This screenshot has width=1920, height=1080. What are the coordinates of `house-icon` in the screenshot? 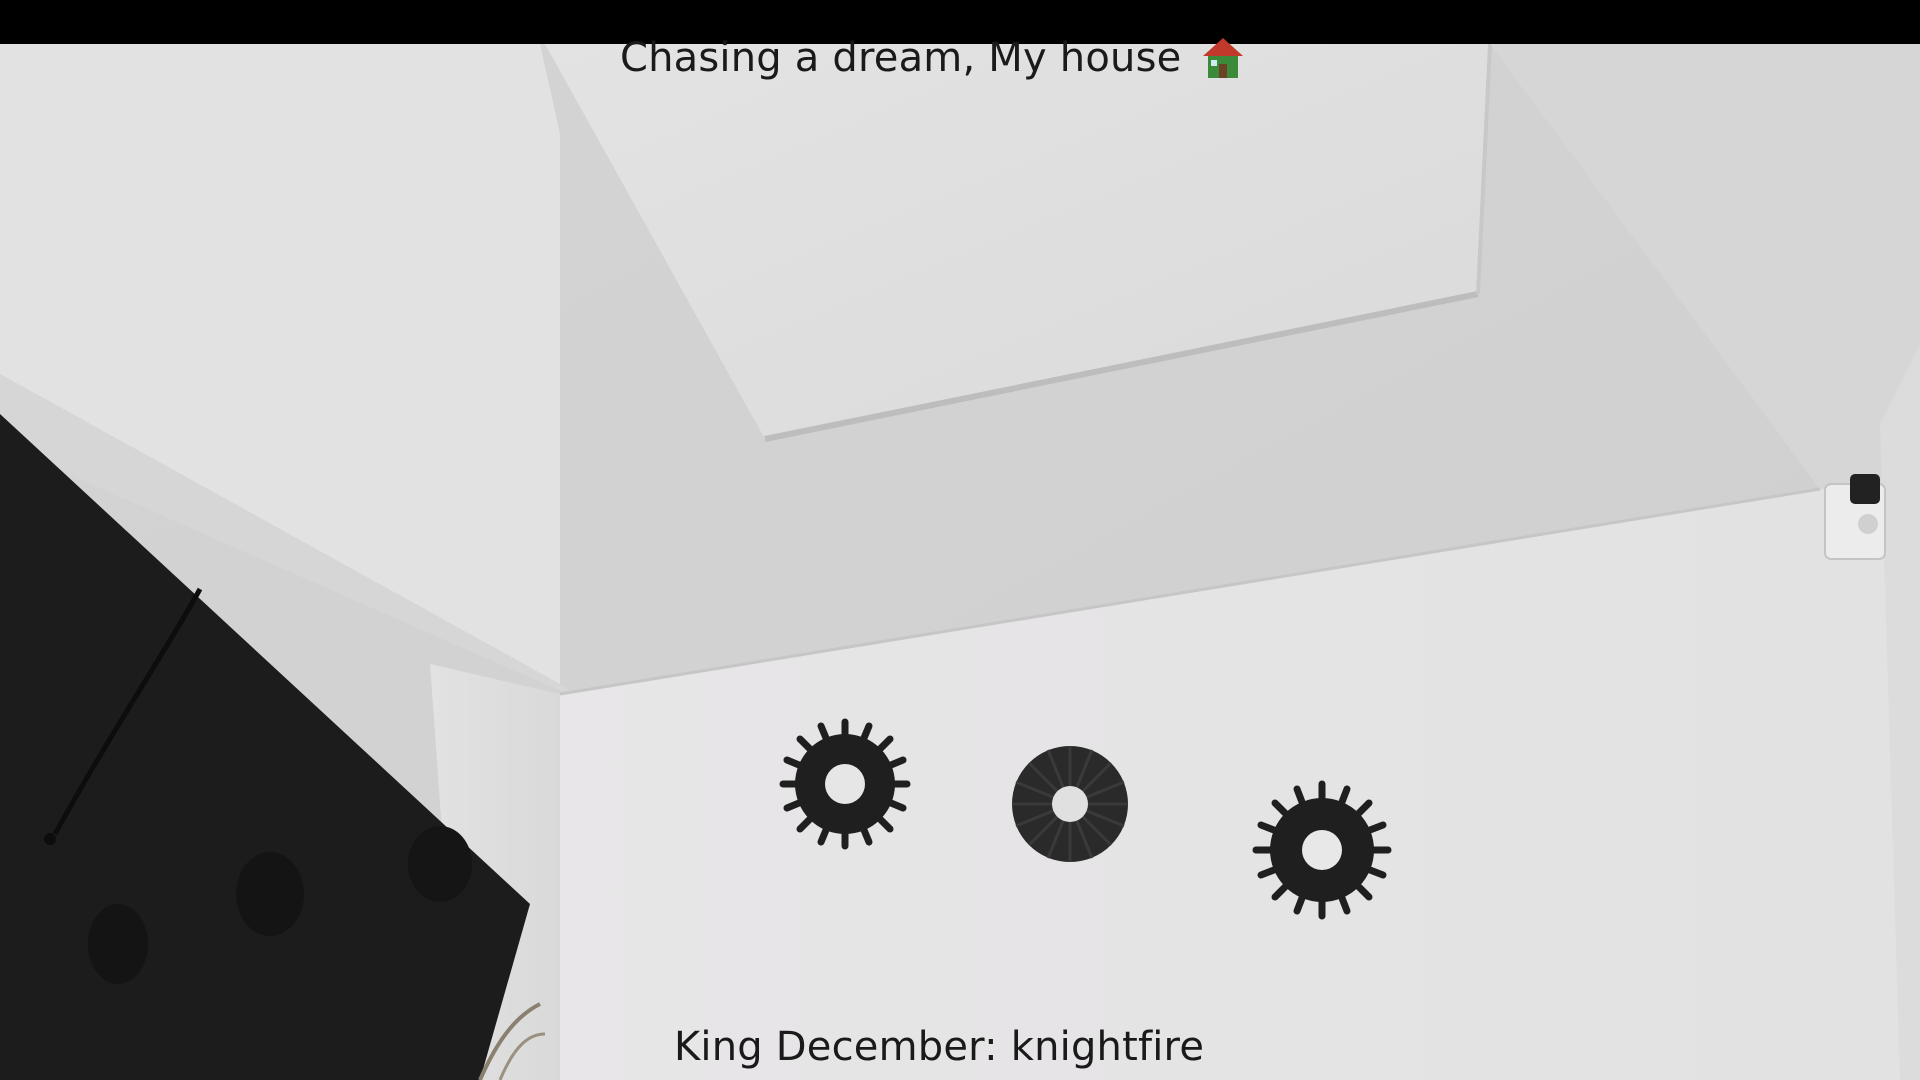 It's located at (1223, 58).